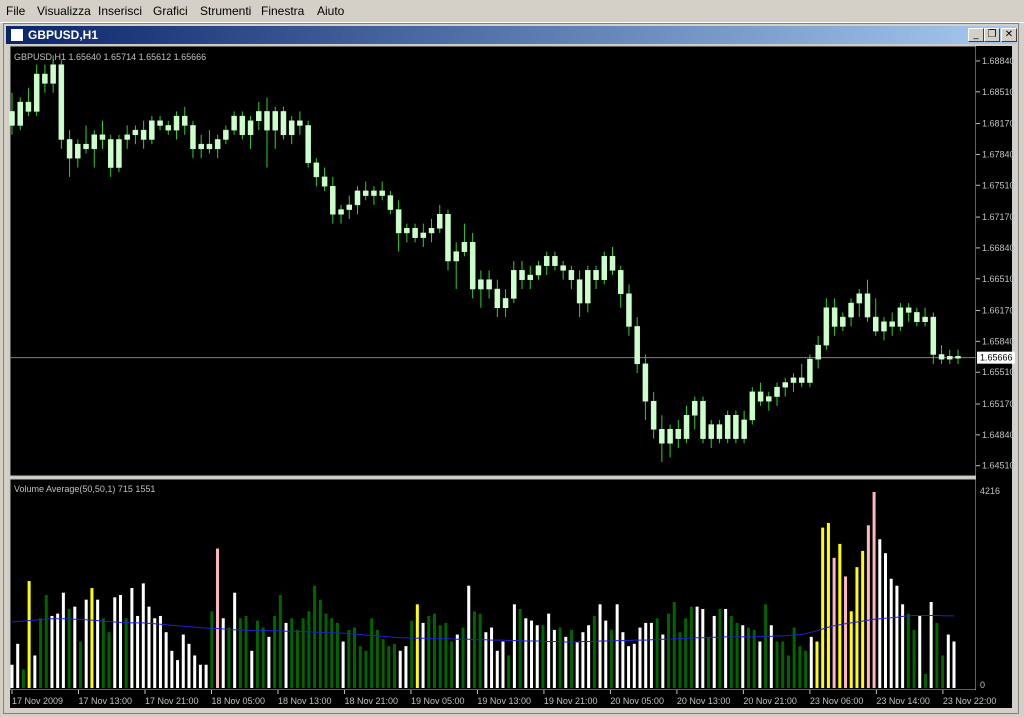  What do you see at coordinates (84, 489) in the screenshot?
I see `volume-title: Volume Average(50,50,1) 715 1551` at bounding box center [84, 489].